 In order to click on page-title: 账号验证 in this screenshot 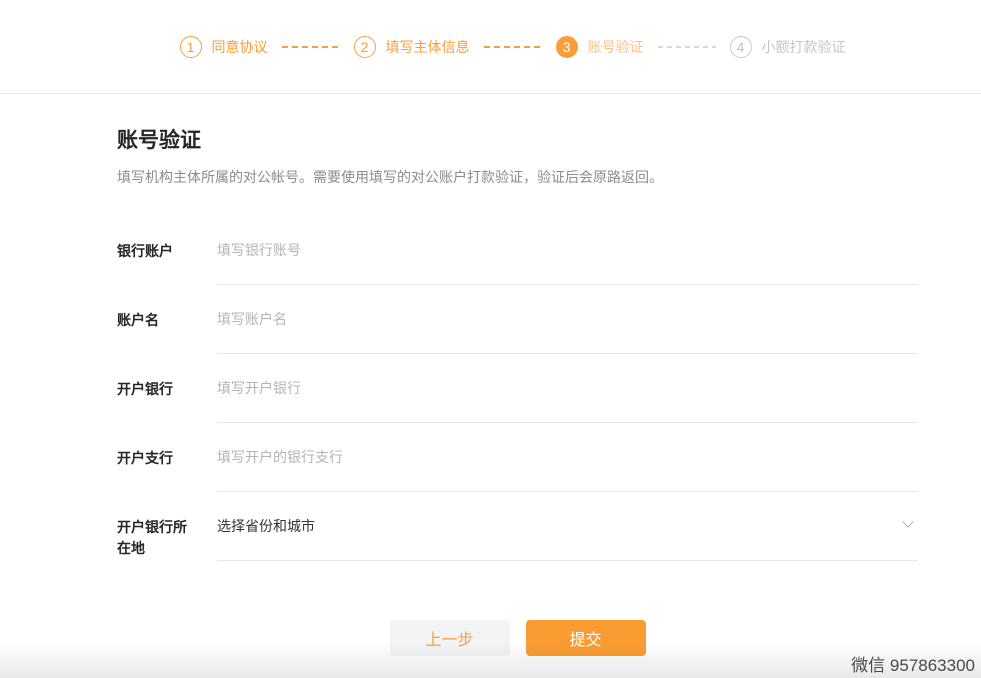, I will do `click(159, 140)`.